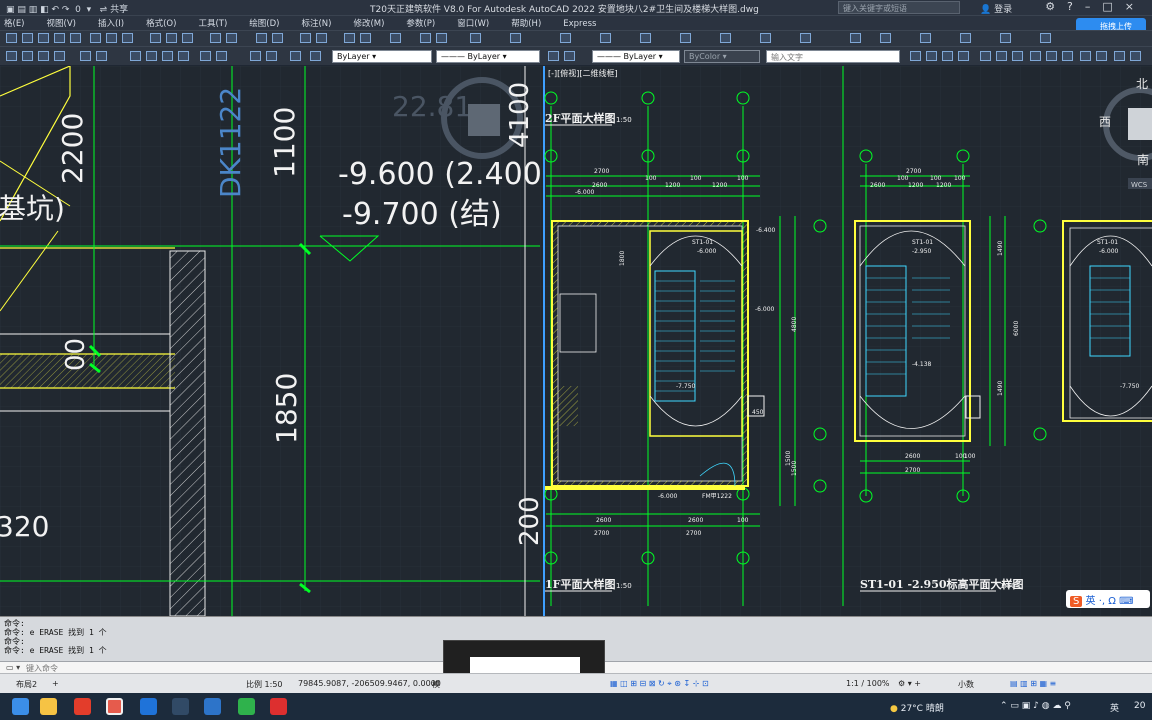 The width and height of the screenshot is (1152, 720). I want to click on menu-tools: 工具(T), so click(212, 22).